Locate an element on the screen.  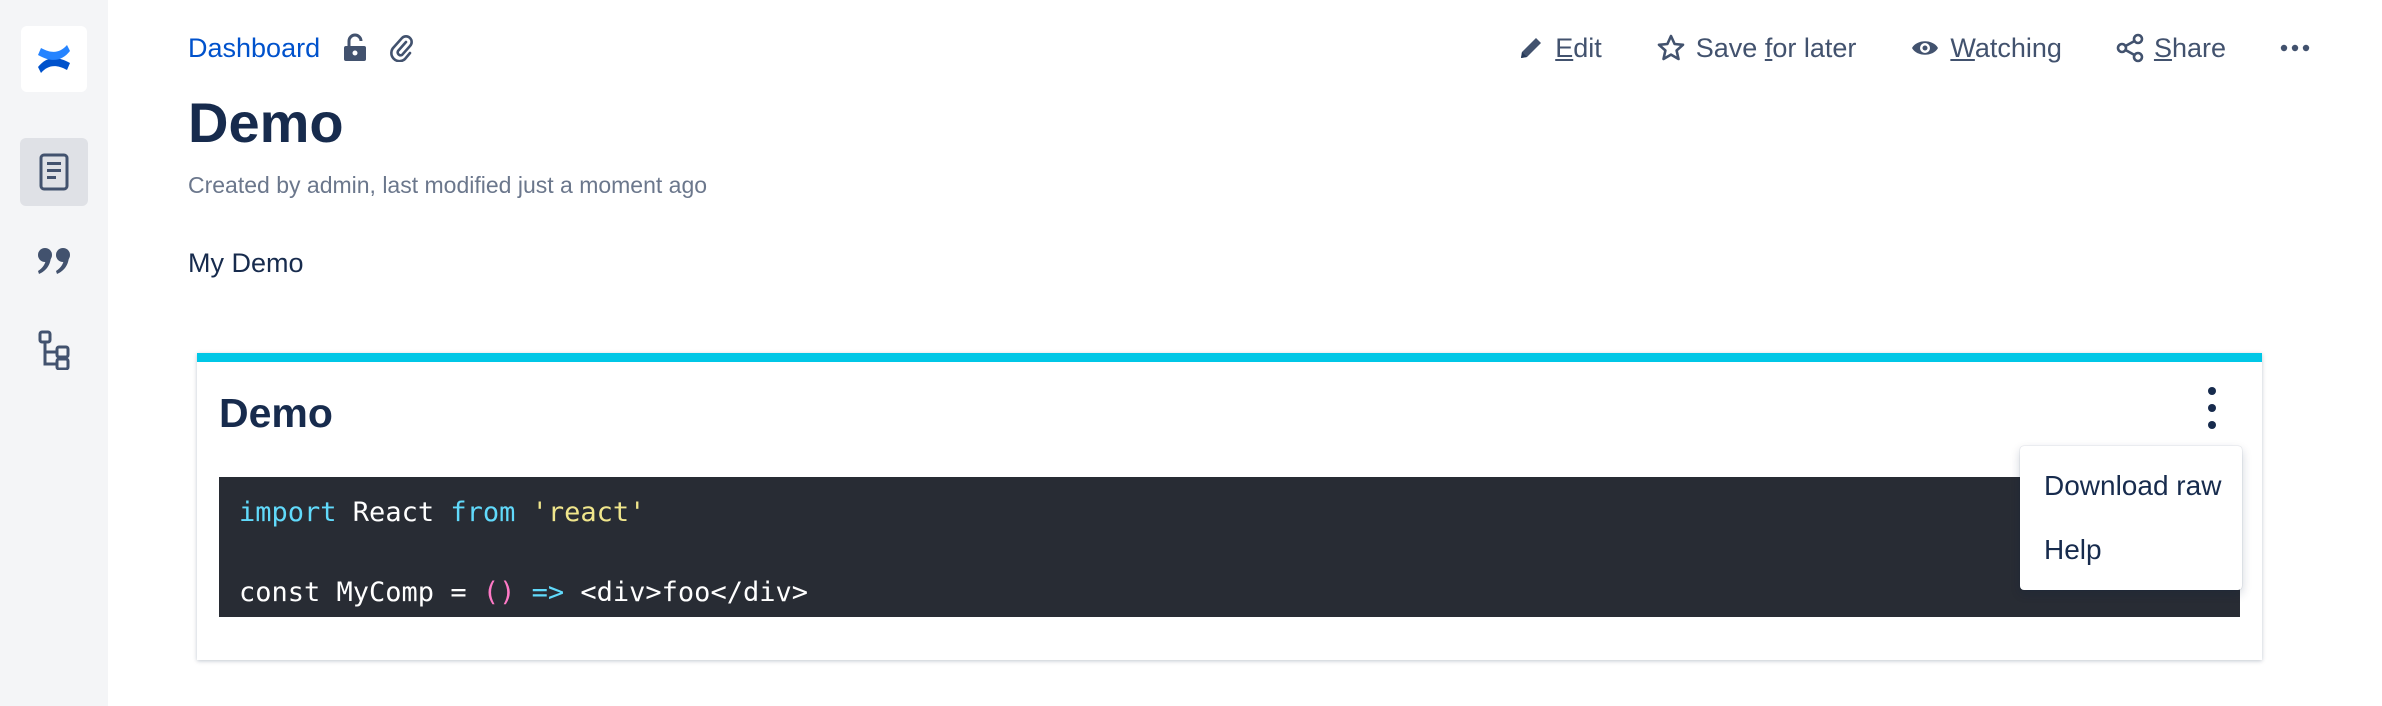
sidebar is located at coordinates (54, 353).